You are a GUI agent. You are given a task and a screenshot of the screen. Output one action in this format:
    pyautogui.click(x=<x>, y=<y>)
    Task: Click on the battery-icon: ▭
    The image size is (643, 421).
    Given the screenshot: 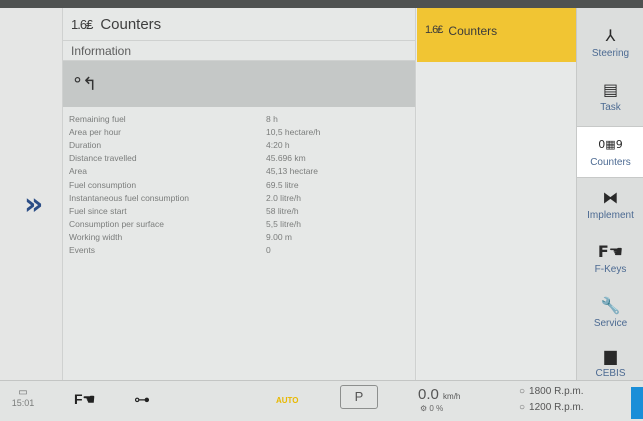 What is the action you would take?
    pyautogui.click(x=23, y=392)
    